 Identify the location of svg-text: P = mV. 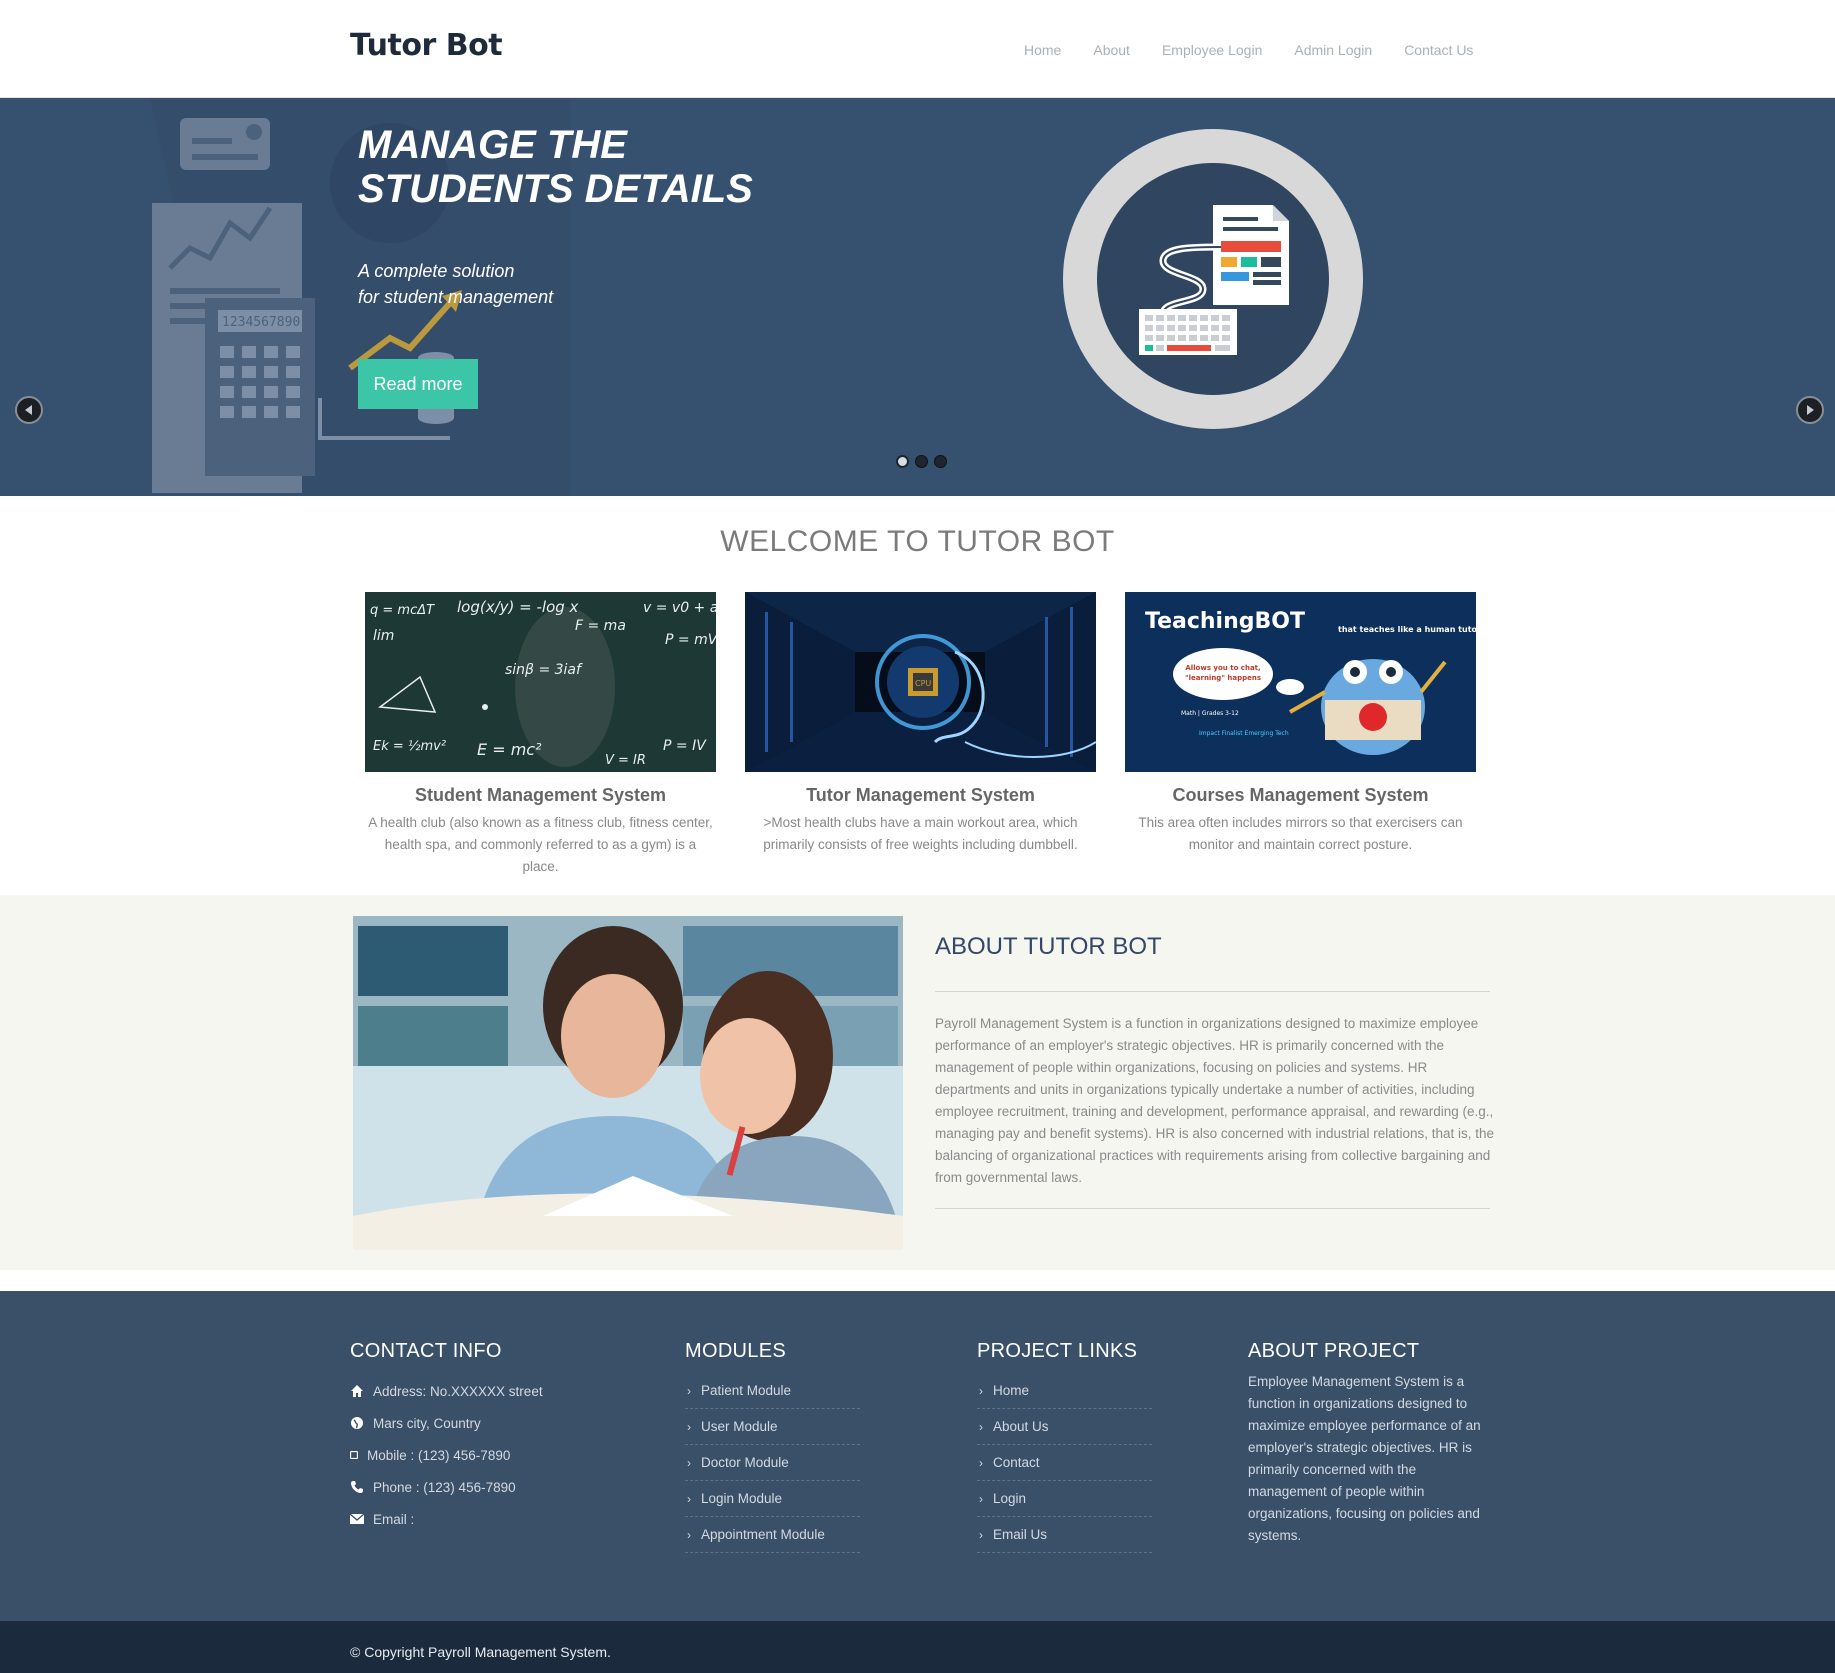
(690, 640).